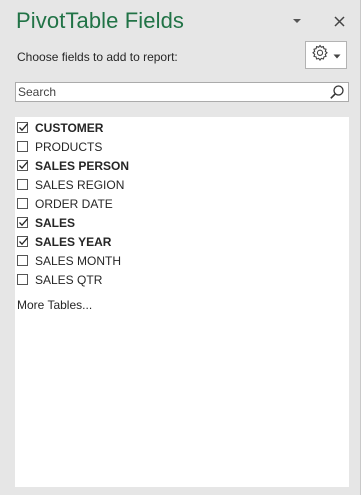 The image size is (361, 495). I want to click on field-label: SALES REGION, so click(80, 184).